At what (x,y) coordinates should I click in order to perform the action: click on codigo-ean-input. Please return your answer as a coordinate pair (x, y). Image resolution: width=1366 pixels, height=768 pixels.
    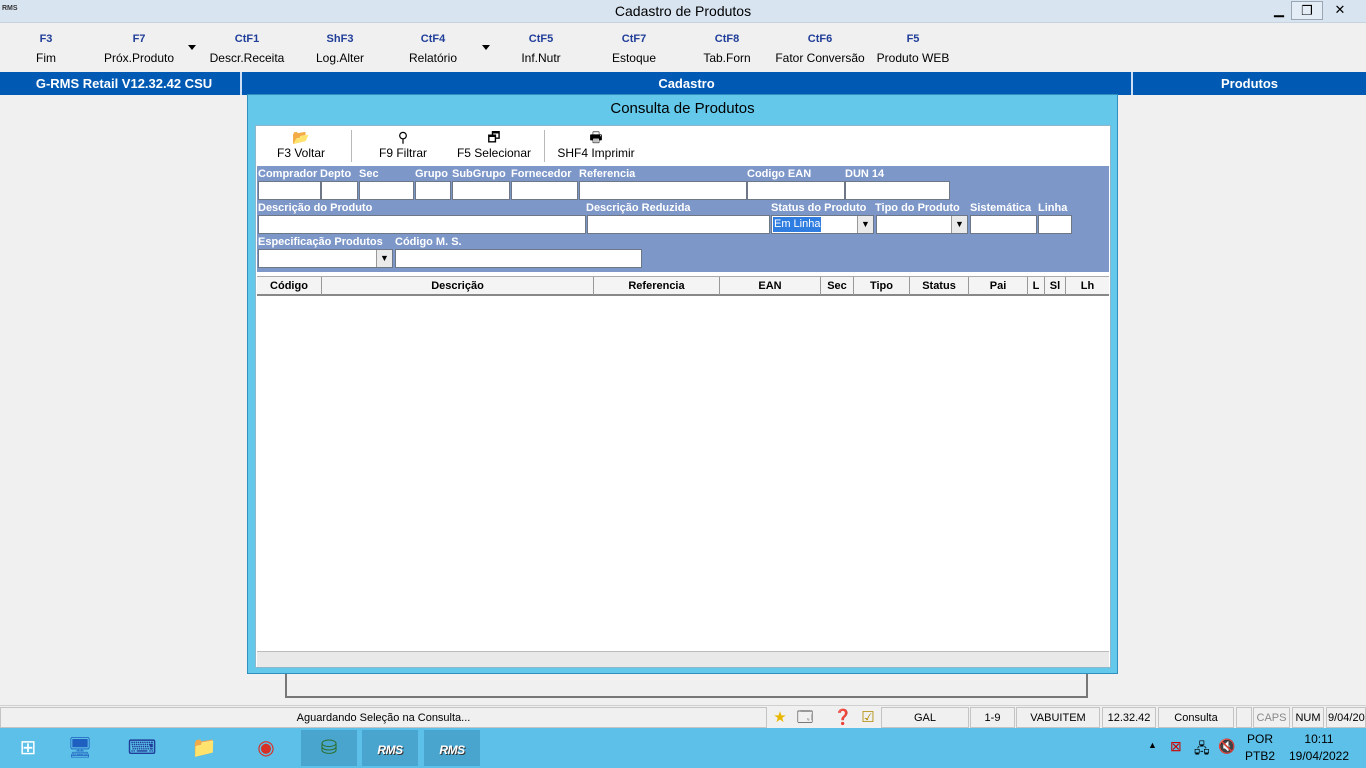
    Looking at the image, I should click on (796, 190).